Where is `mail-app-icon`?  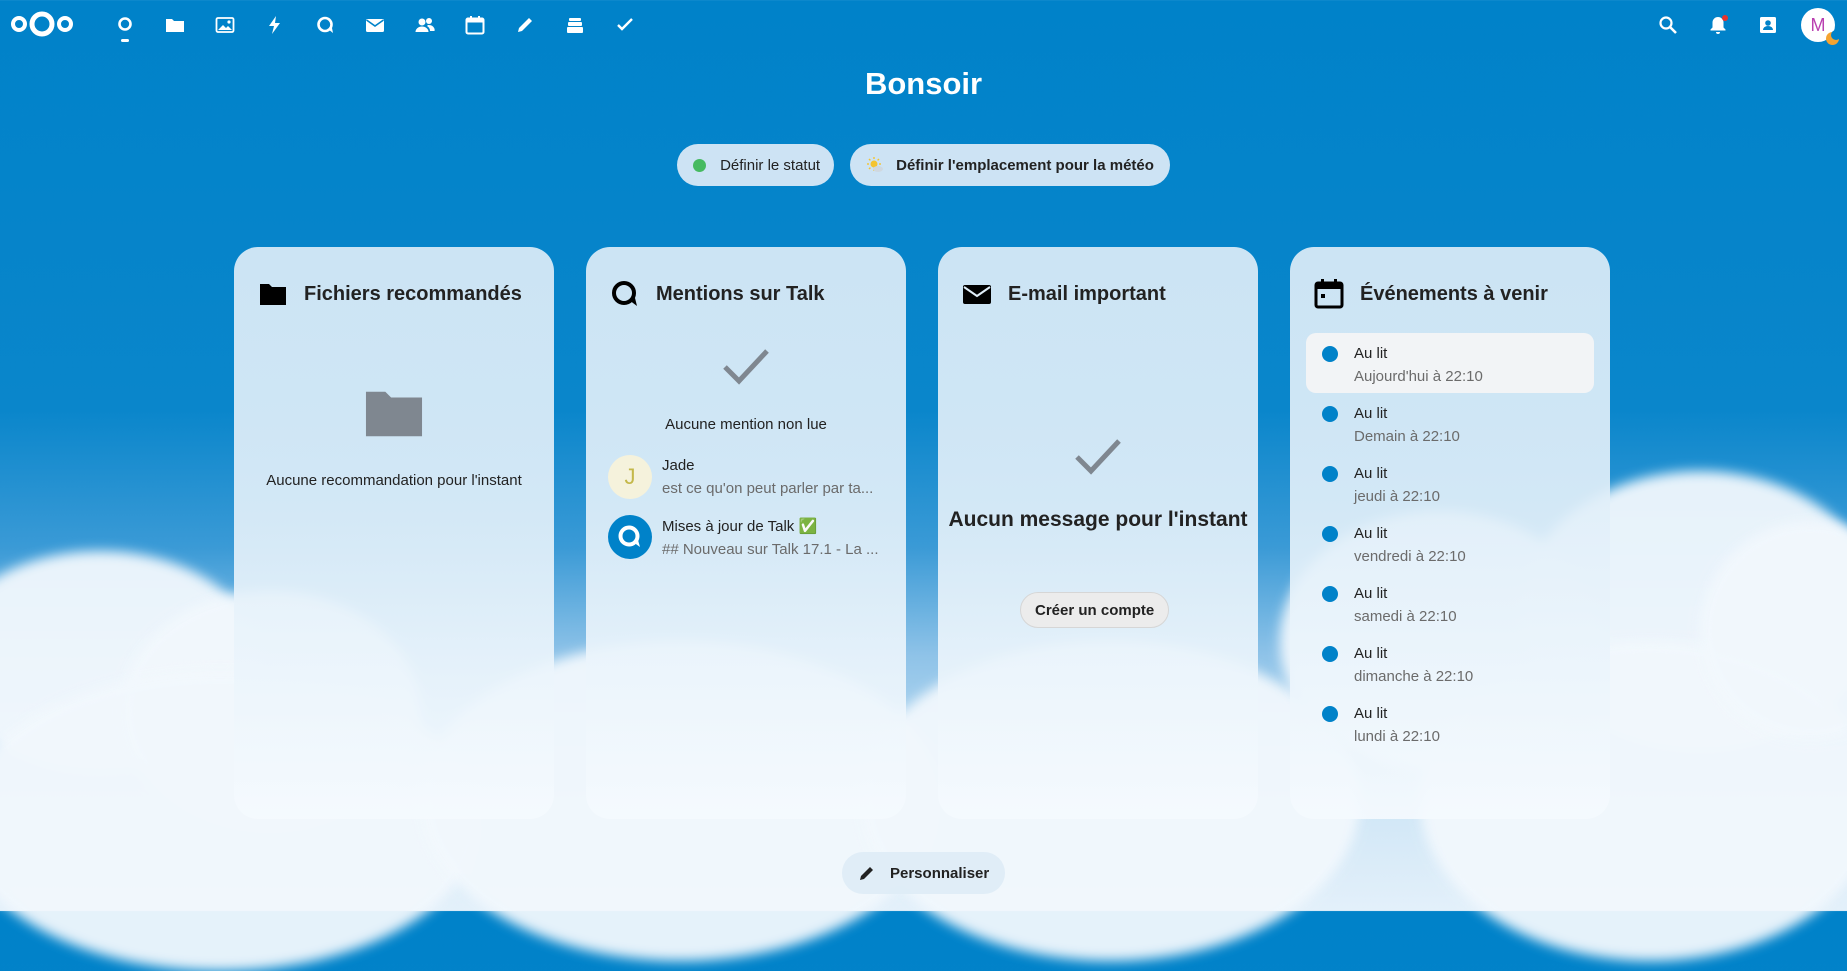 mail-app-icon is located at coordinates (375, 25).